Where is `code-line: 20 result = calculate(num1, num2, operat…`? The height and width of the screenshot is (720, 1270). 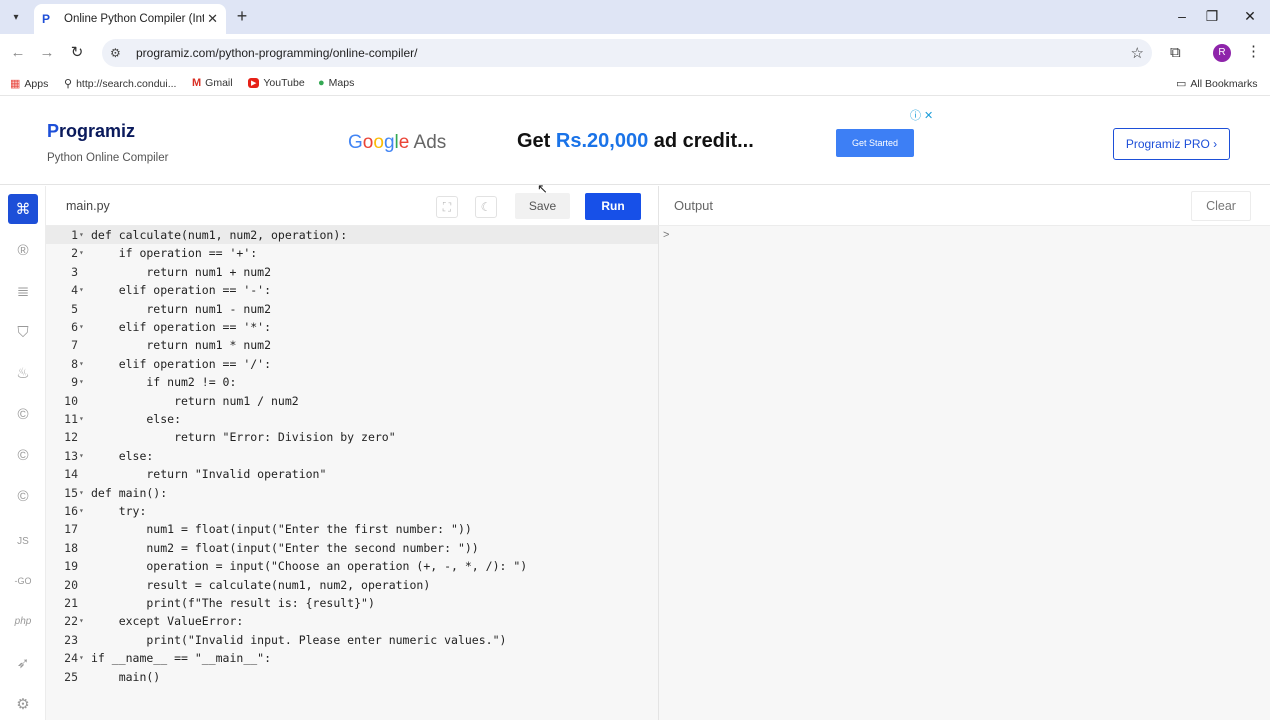
code-line: 20 result = calculate(num1, num2, operat… is located at coordinates (352, 585).